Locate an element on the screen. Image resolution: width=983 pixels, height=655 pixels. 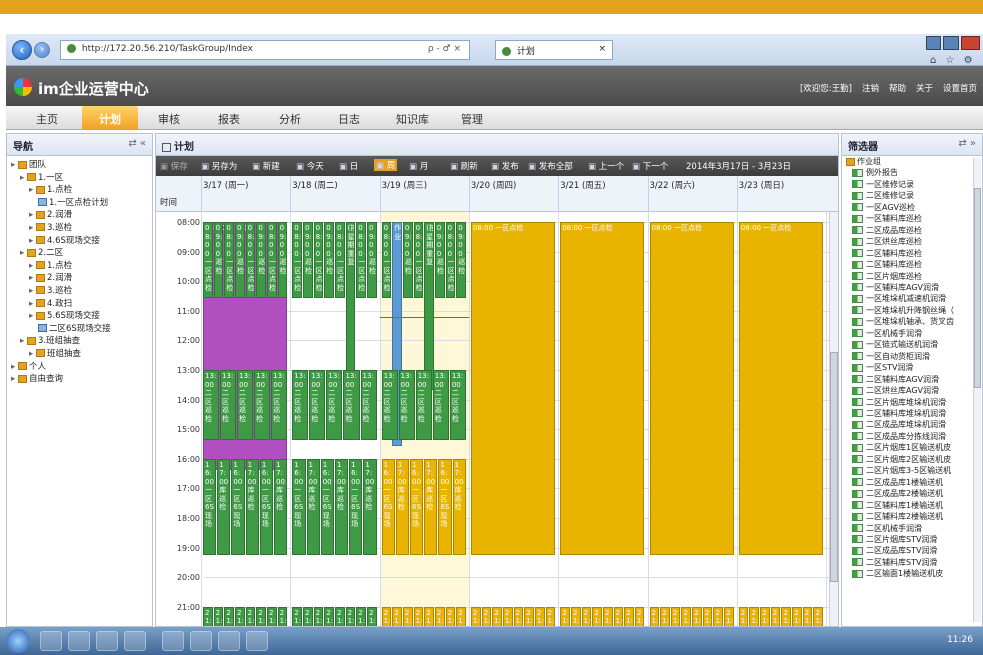
toolbar-0: ▣ 保存 is located at coordinates (174, 166).